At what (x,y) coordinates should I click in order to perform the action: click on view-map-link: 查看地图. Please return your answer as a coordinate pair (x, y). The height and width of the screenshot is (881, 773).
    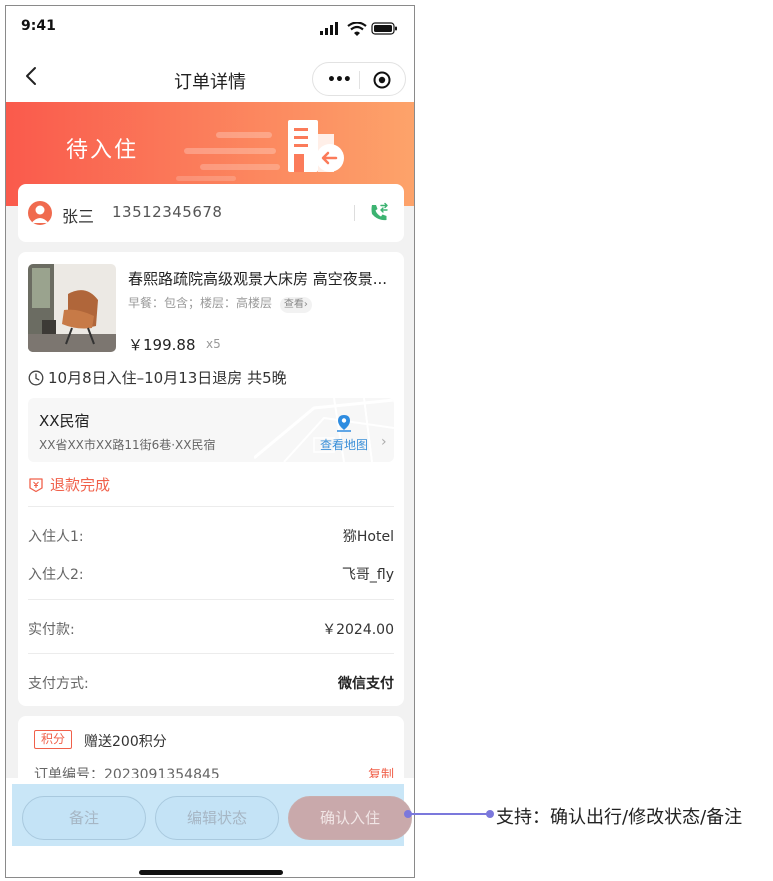
    Looking at the image, I should click on (344, 444).